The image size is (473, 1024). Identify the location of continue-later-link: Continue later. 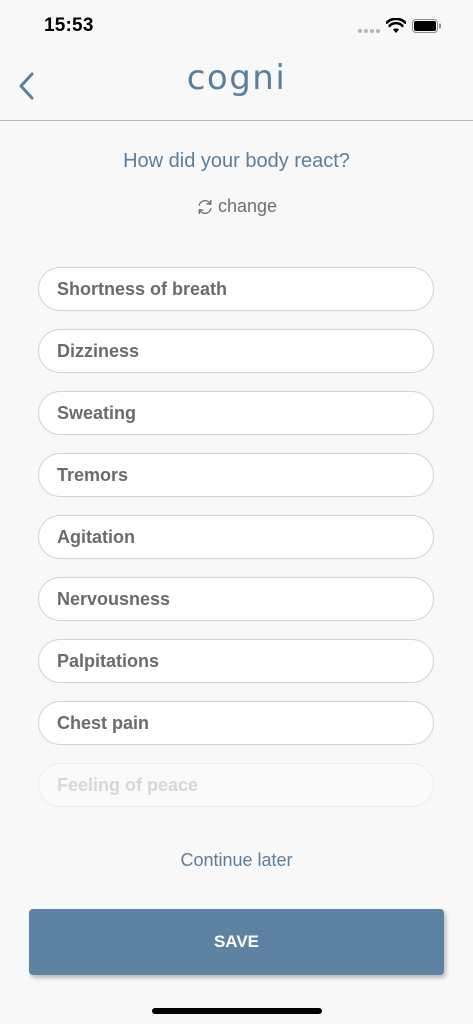
(236, 860).